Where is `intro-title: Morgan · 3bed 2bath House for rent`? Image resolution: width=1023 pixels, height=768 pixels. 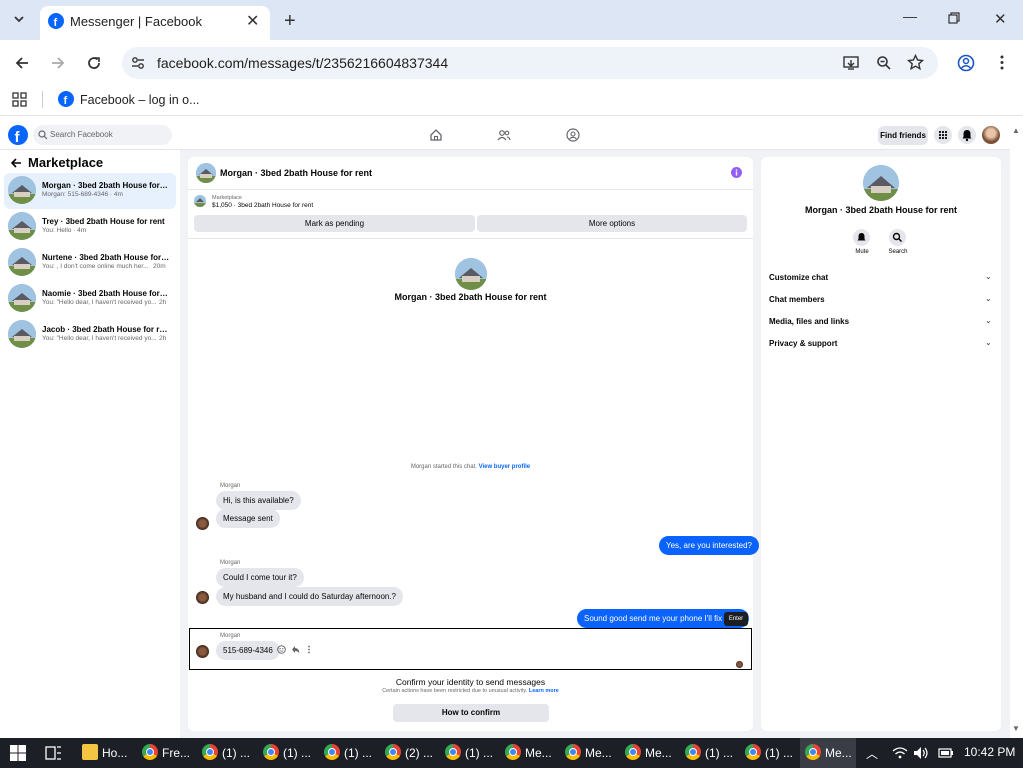 intro-title: Morgan · 3bed 2bath House for rent is located at coordinates (470, 297).